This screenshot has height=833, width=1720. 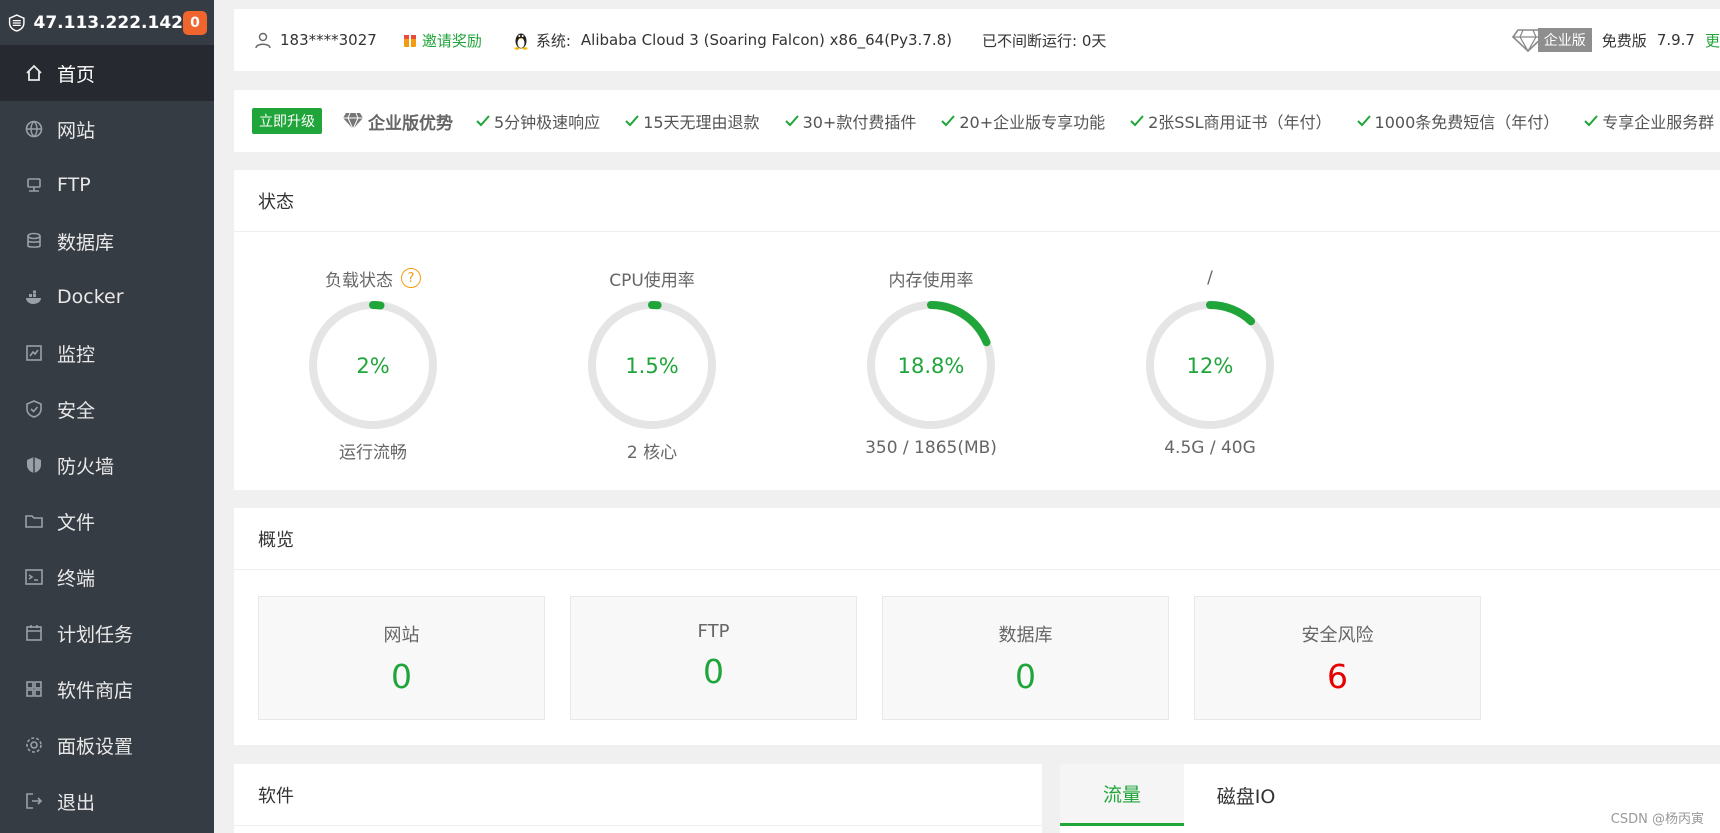 I want to click on feature-item: 20+企业版专享功能, so click(x=1022, y=121).